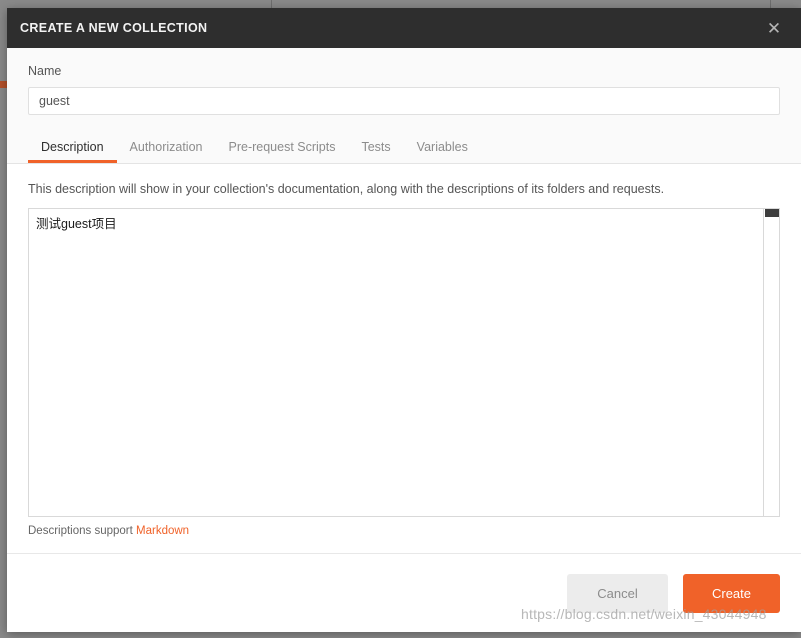 This screenshot has height=638, width=801. What do you see at coordinates (770, 4) in the screenshot?
I see `backdrop-seam-right` at bounding box center [770, 4].